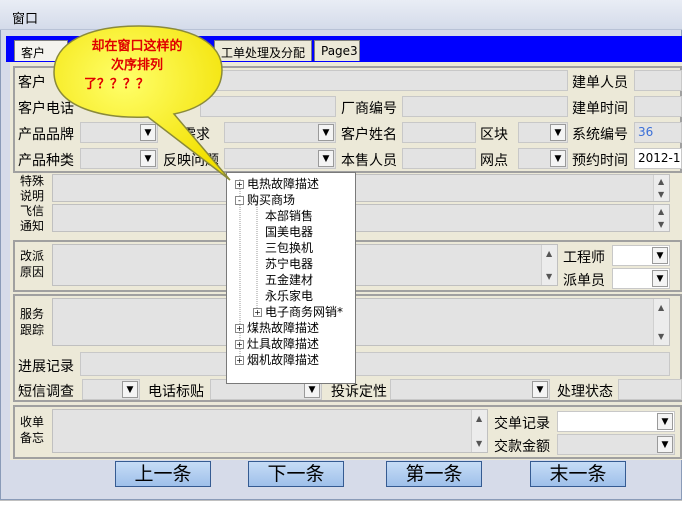 Image resolution: width=682 pixels, height=524 pixels. Describe the element at coordinates (111, 389) in the screenshot. I see `sms-select: ▼` at that location.